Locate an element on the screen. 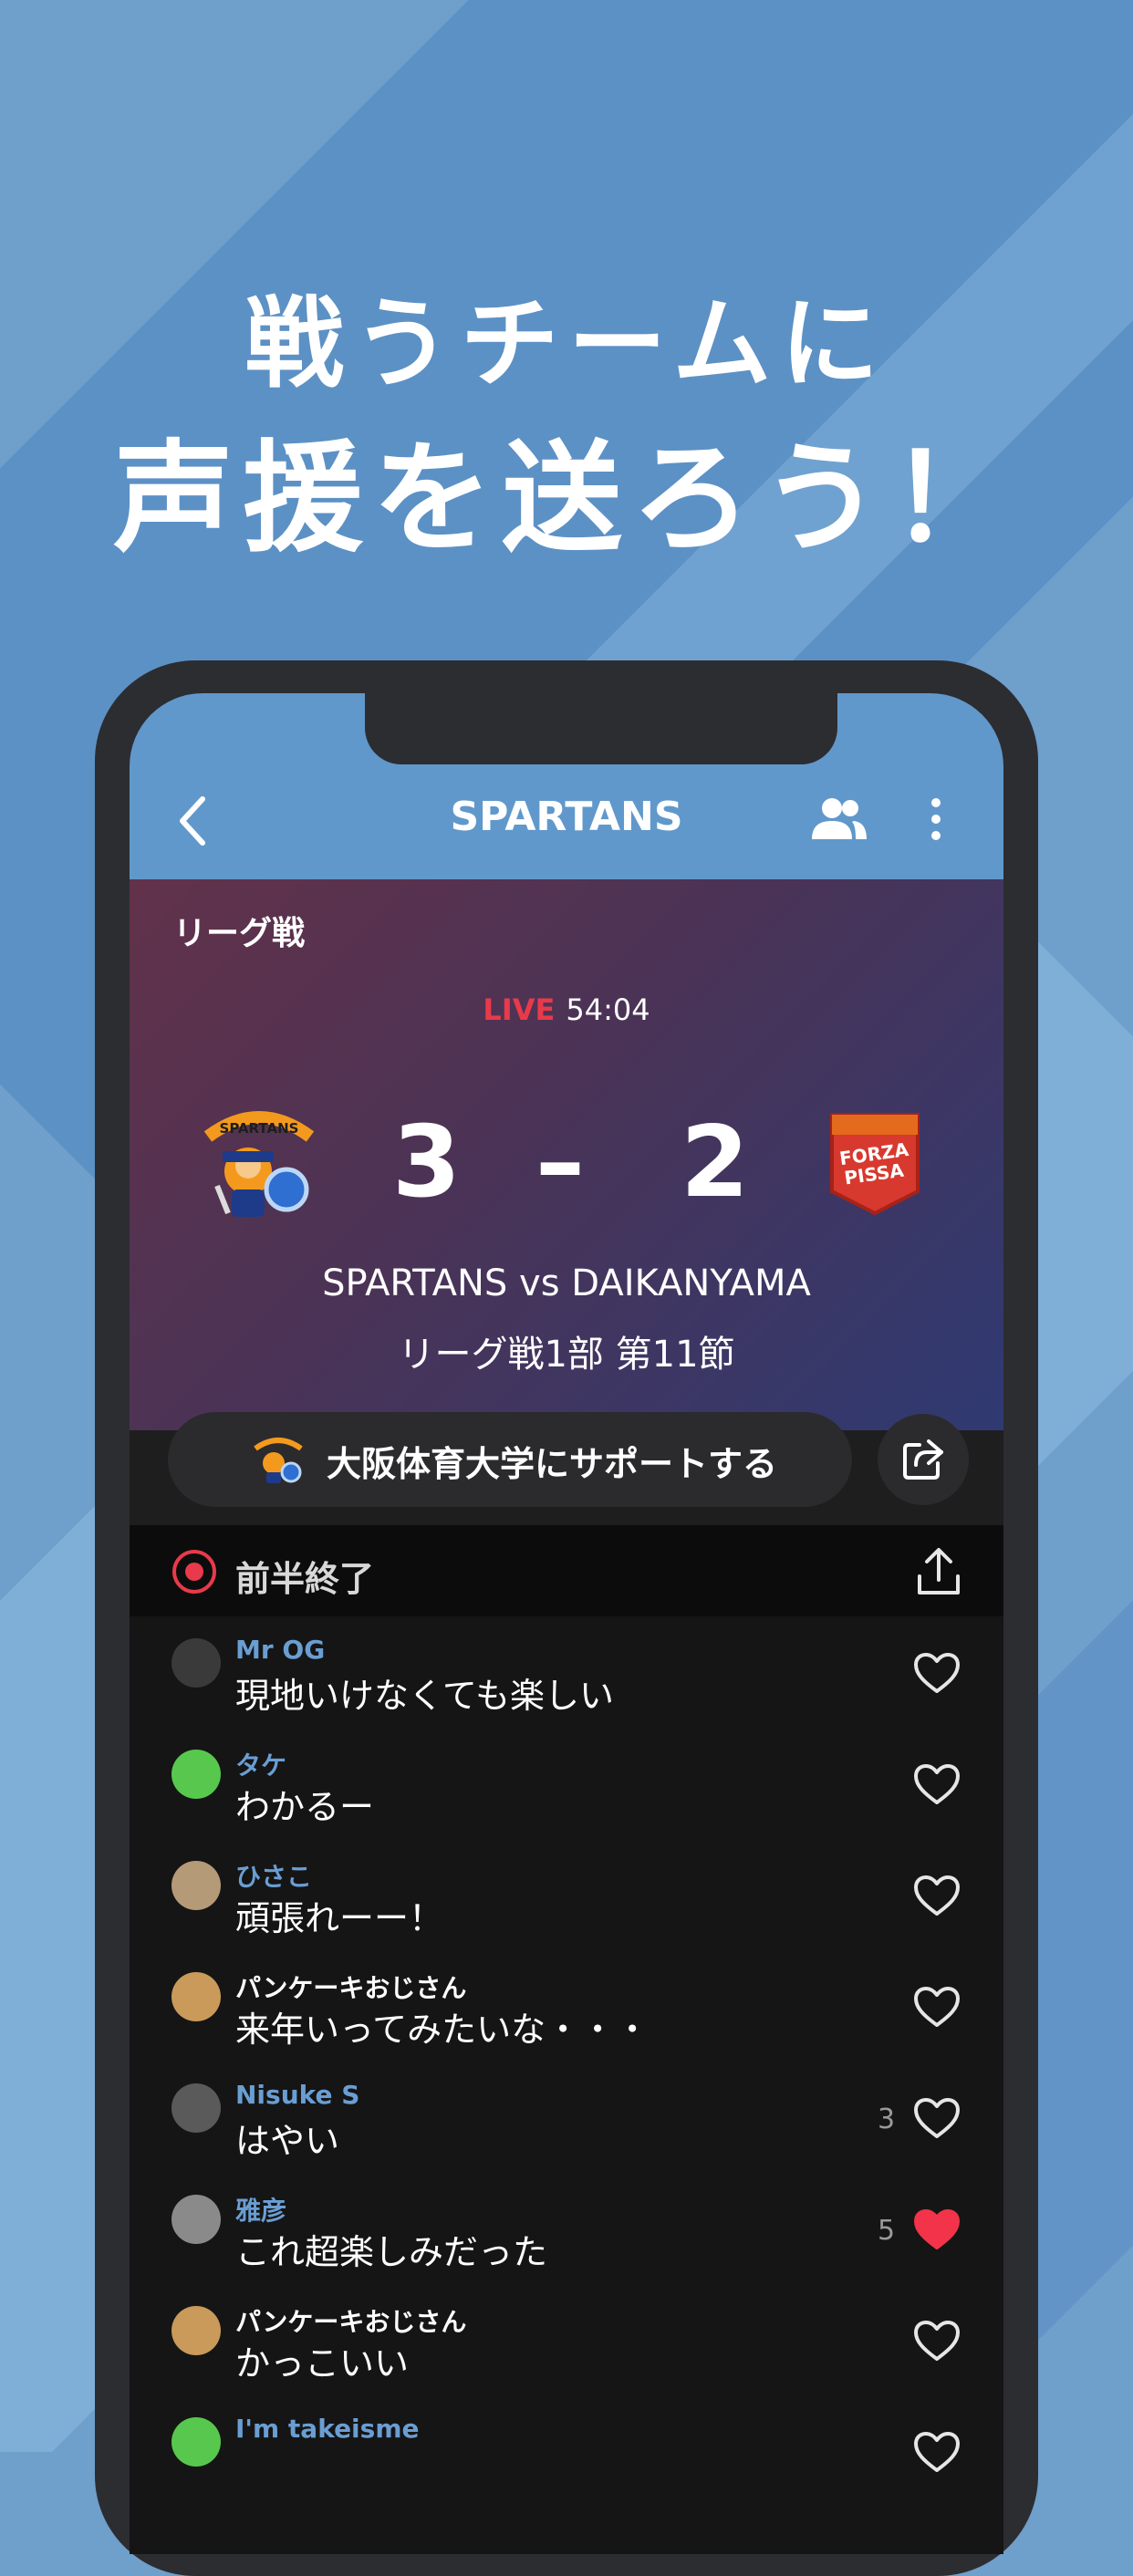 The width and height of the screenshot is (1133, 2576). crest-lettering: SPARTANS is located at coordinates (259, 1128).